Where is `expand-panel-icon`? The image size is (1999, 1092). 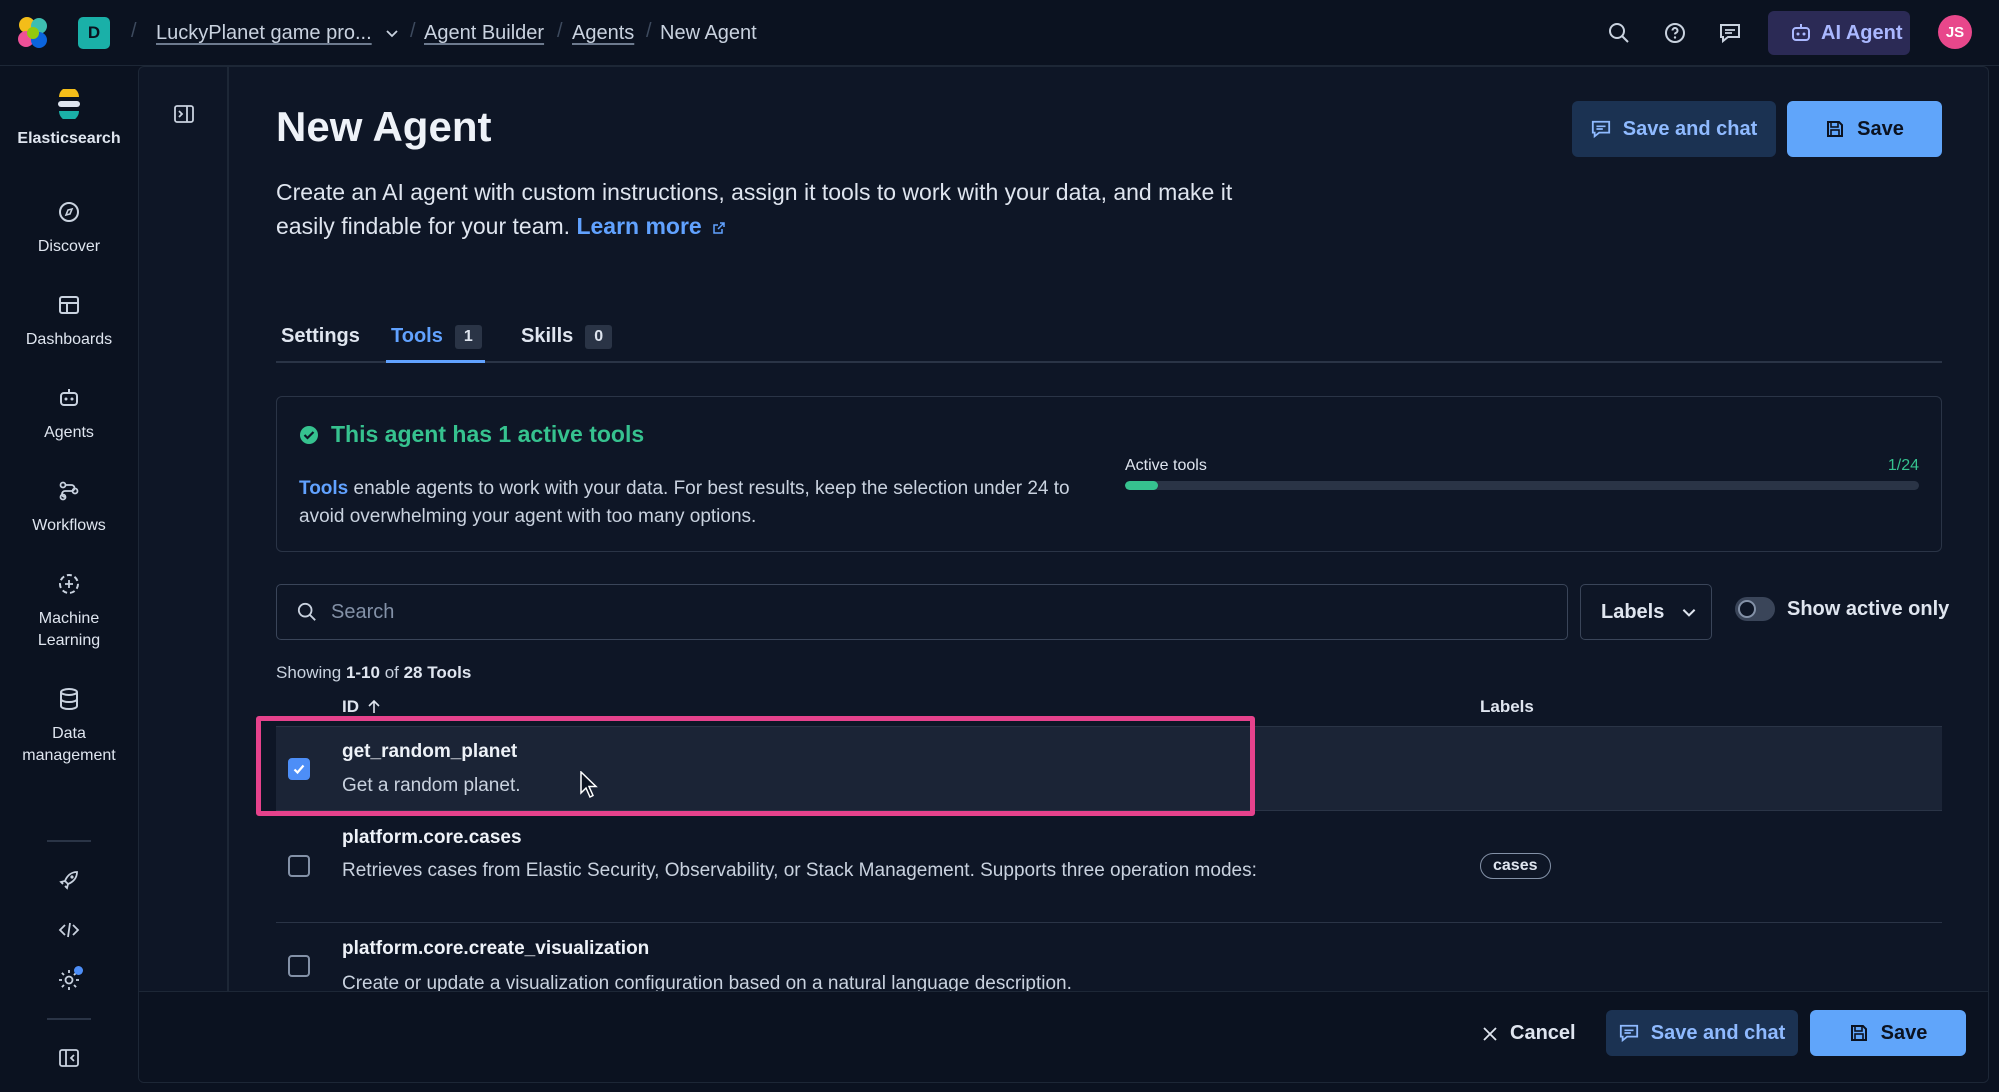
expand-panel-icon is located at coordinates (184, 114).